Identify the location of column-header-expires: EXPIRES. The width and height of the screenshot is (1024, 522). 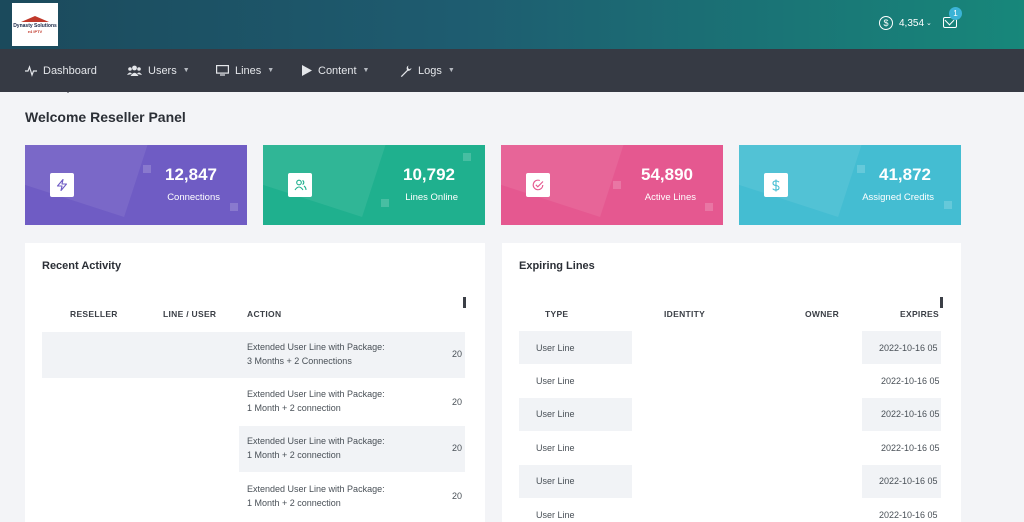
(919, 314).